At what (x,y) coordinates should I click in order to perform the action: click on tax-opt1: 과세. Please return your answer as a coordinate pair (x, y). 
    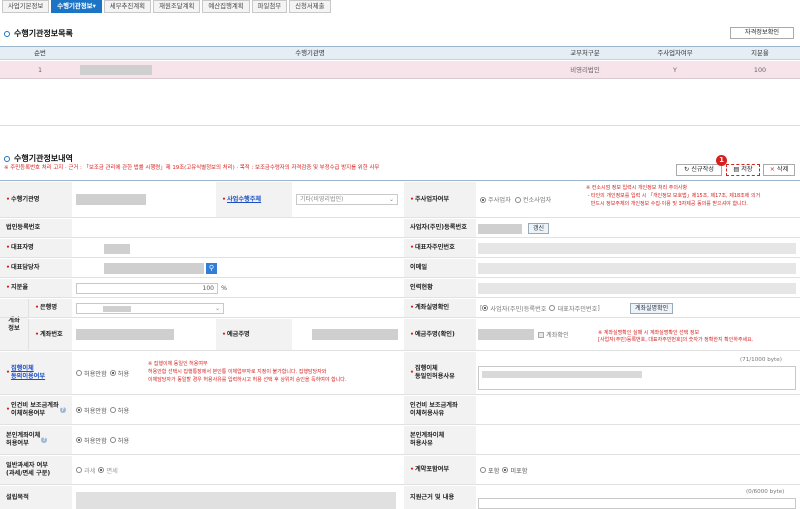
    Looking at the image, I should click on (90, 471).